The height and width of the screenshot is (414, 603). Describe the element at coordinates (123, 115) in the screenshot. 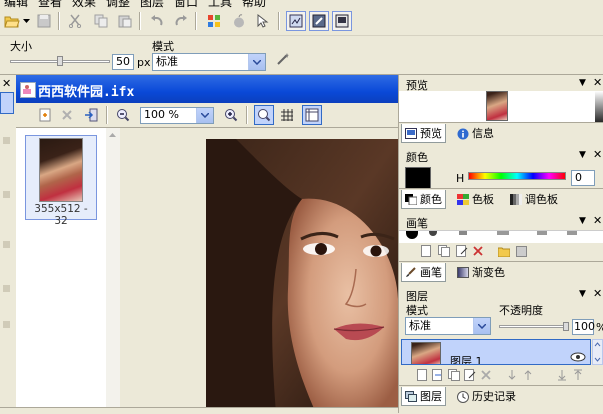

I see `zoom-out-icon` at that location.